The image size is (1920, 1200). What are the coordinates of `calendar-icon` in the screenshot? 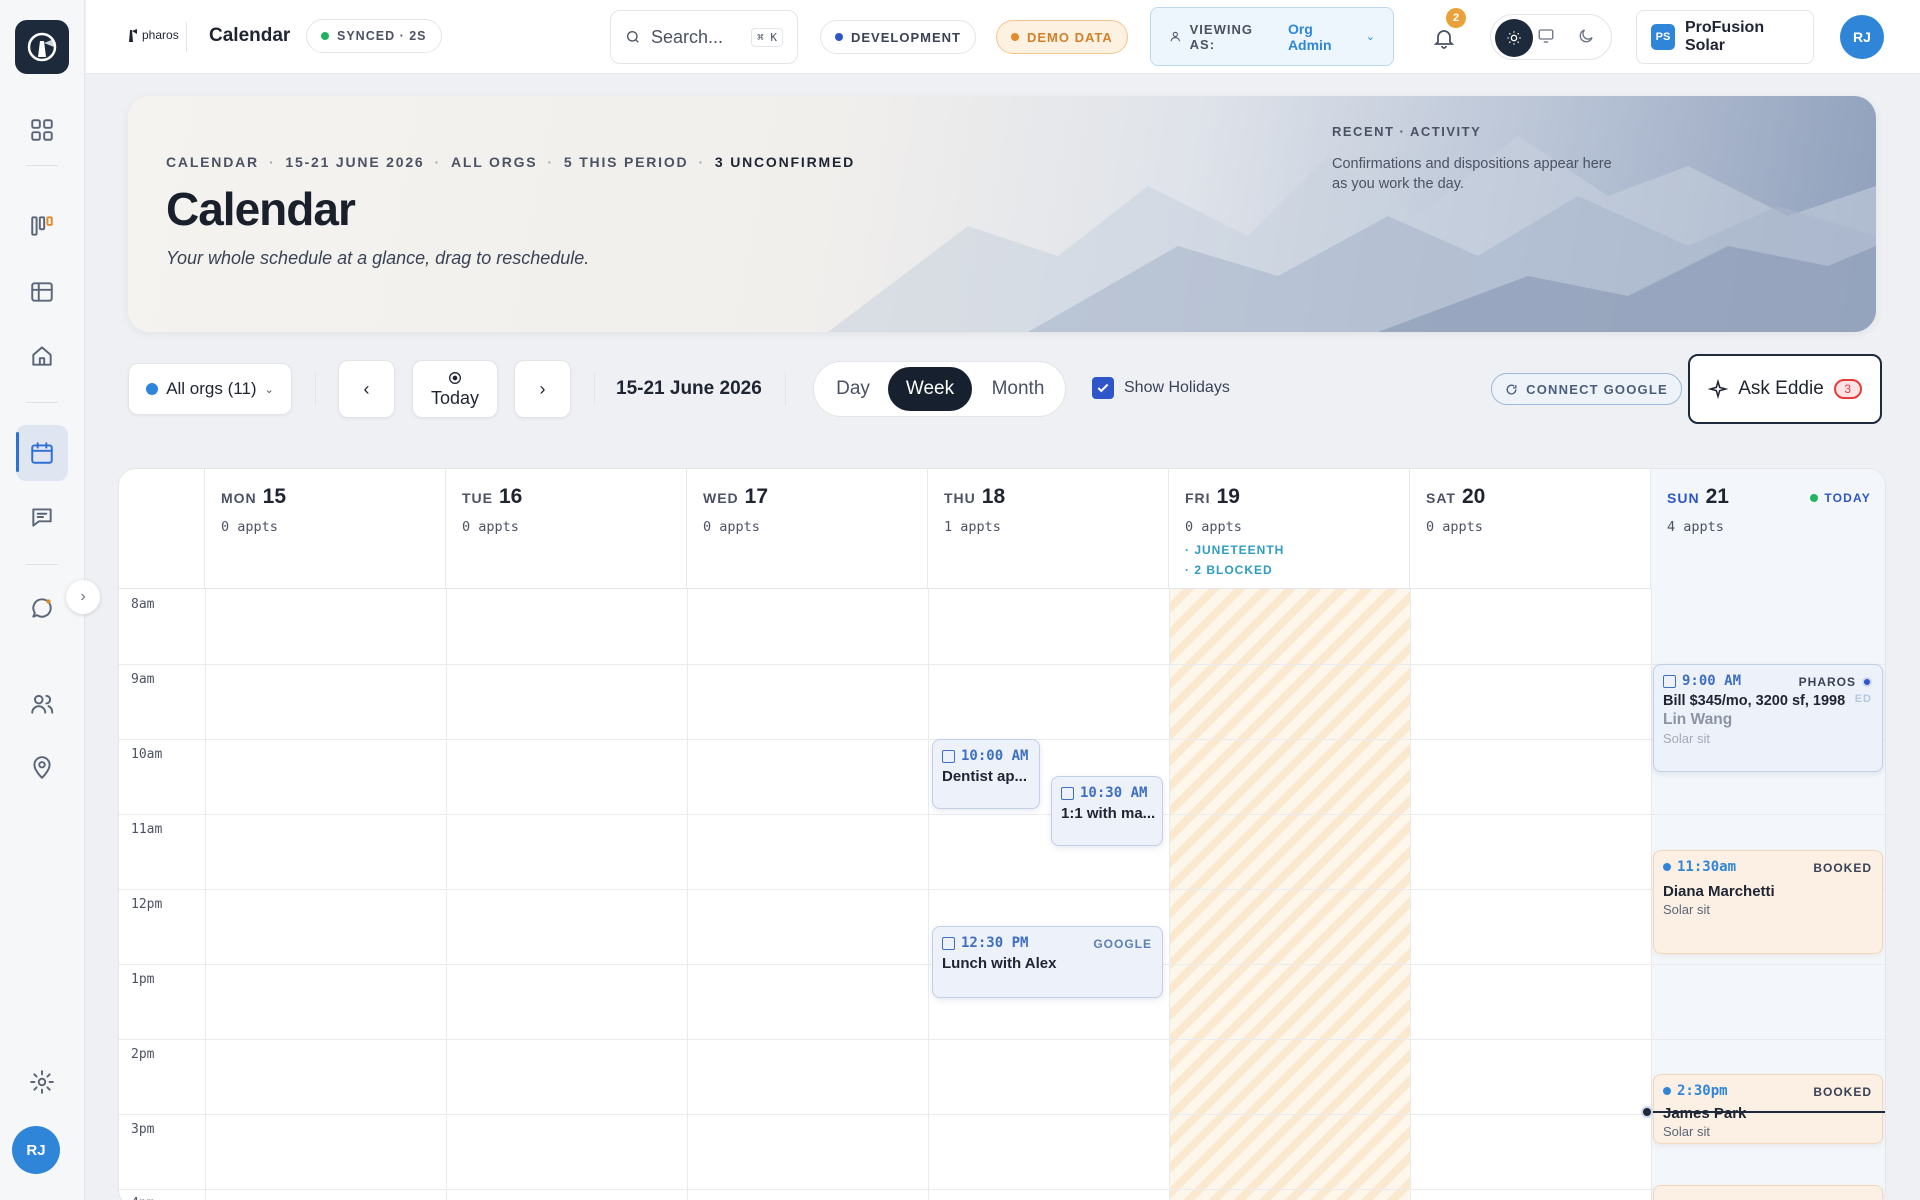 It's located at (42, 453).